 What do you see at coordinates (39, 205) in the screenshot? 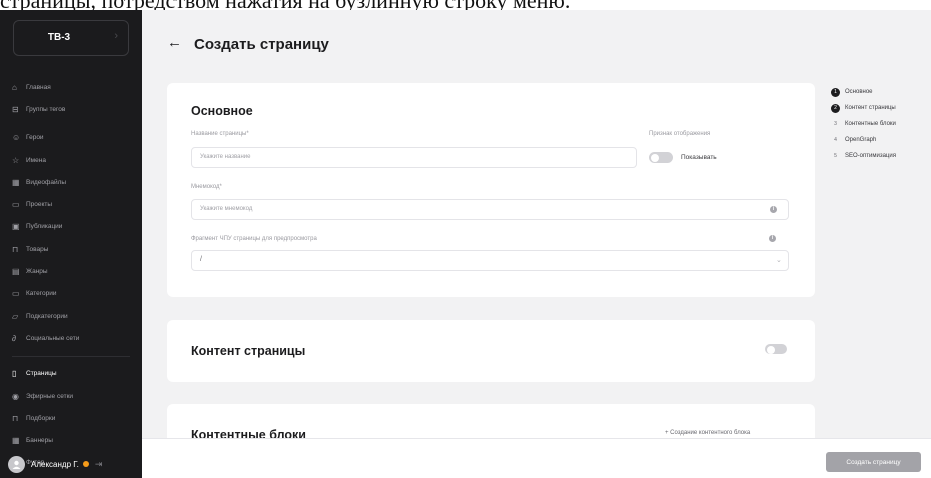
I see `sidebar-item-label: Проекты` at bounding box center [39, 205].